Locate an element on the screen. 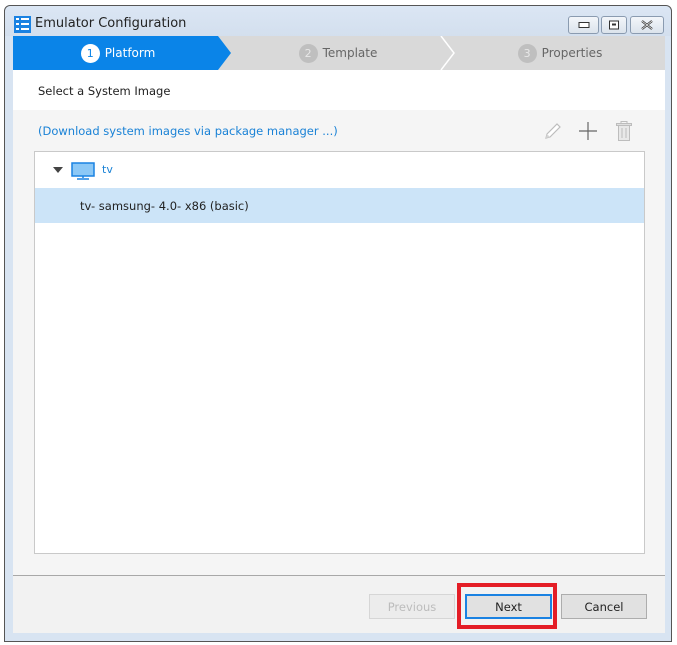 Image resolution: width=677 pixels, height=645 pixels. step-number: 3 is located at coordinates (527, 53).